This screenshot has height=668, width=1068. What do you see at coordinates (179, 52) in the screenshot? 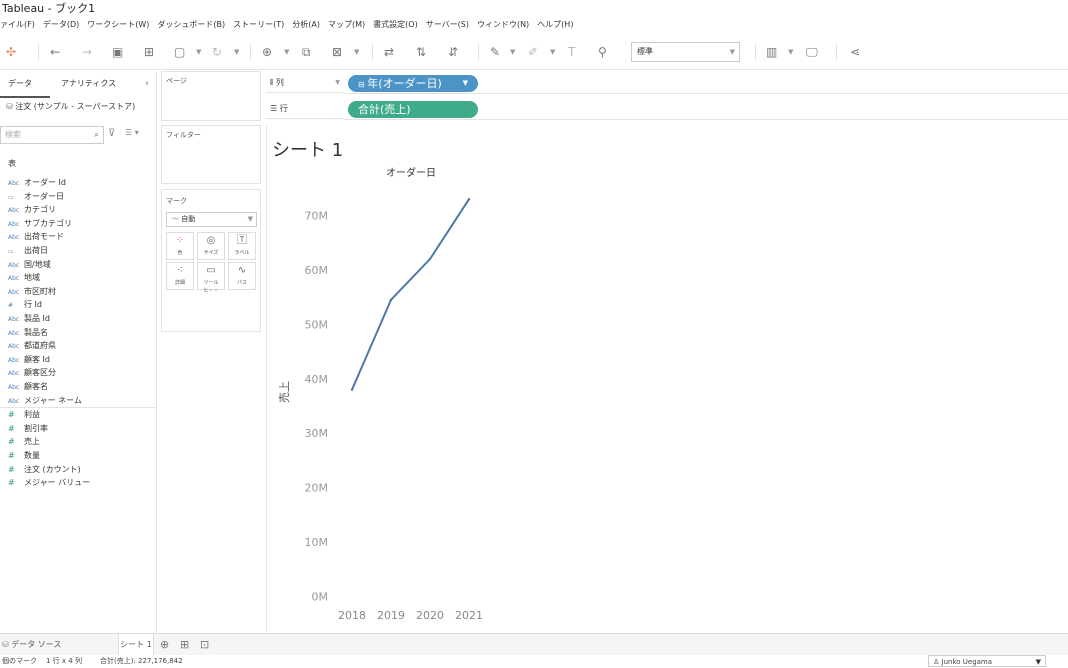
I see `pause-updates-icon: ▢` at bounding box center [179, 52].